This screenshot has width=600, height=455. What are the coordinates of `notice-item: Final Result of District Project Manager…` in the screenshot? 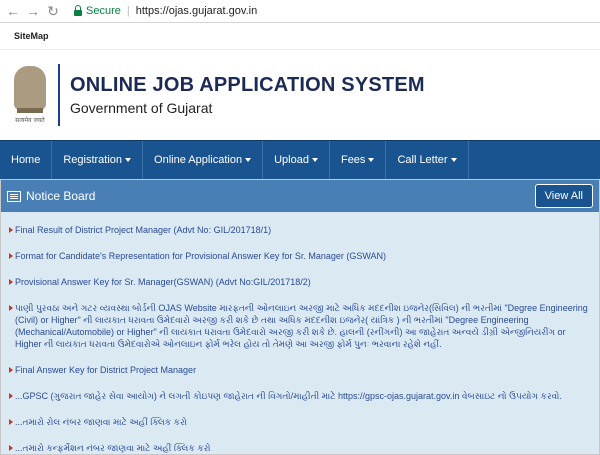 It's located at (300, 230).